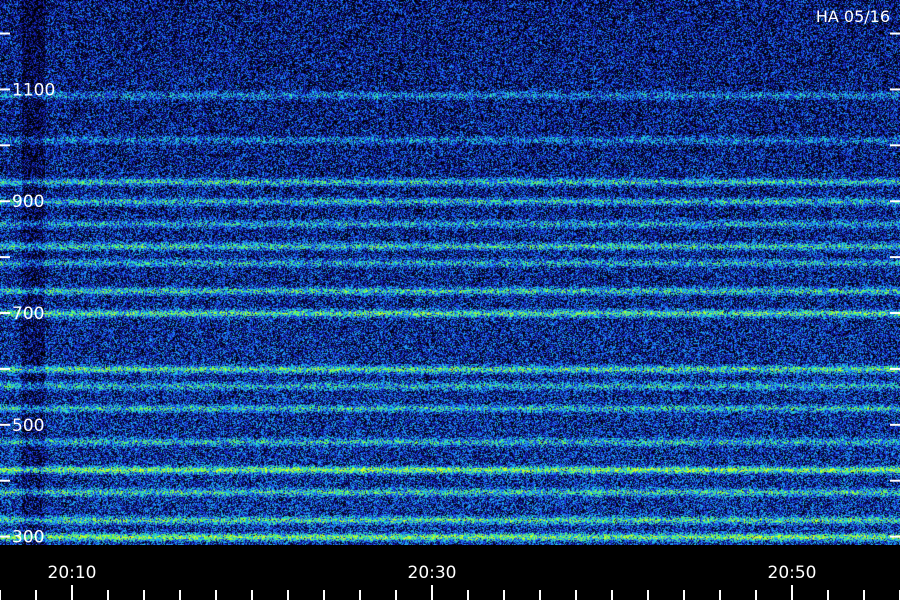 Image resolution: width=900 pixels, height=600 pixels. What do you see at coordinates (792, 573) in the screenshot?
I see `x-tick-label: 20:50` at bounding box center [792, 573].